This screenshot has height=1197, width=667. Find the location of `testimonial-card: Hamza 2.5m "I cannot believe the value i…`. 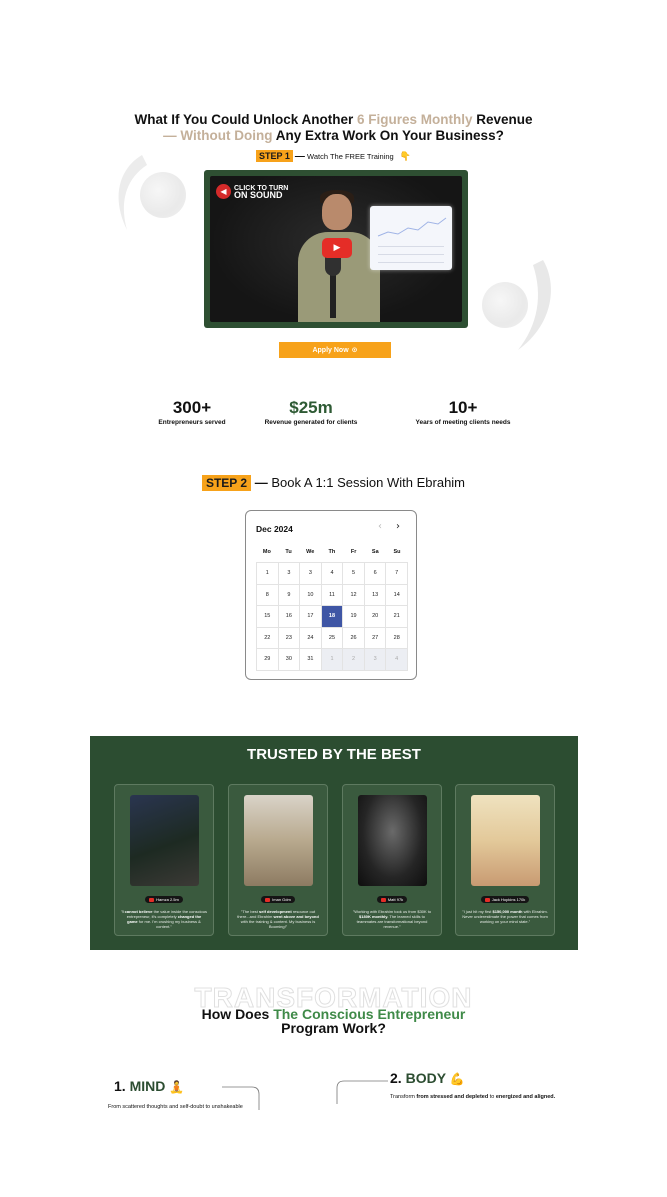

testimonial-card: Hamza 2.5m "I cannot believe the value i… is located at coordinates (164, 860).